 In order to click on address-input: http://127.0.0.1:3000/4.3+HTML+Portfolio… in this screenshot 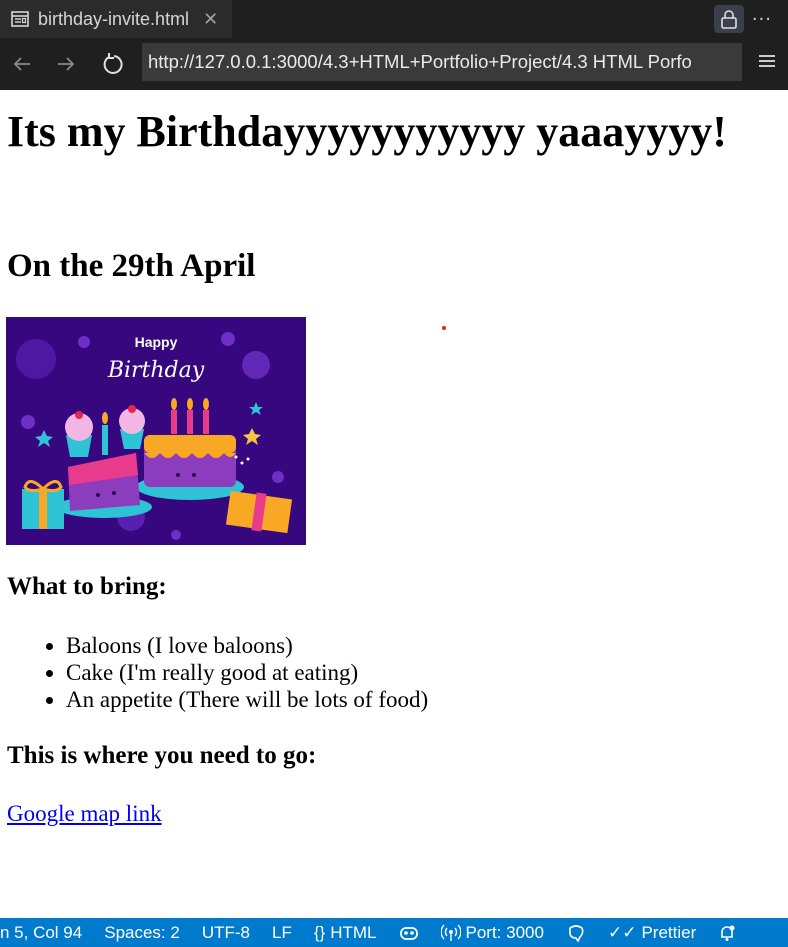, I will do `click(442, 62)`.